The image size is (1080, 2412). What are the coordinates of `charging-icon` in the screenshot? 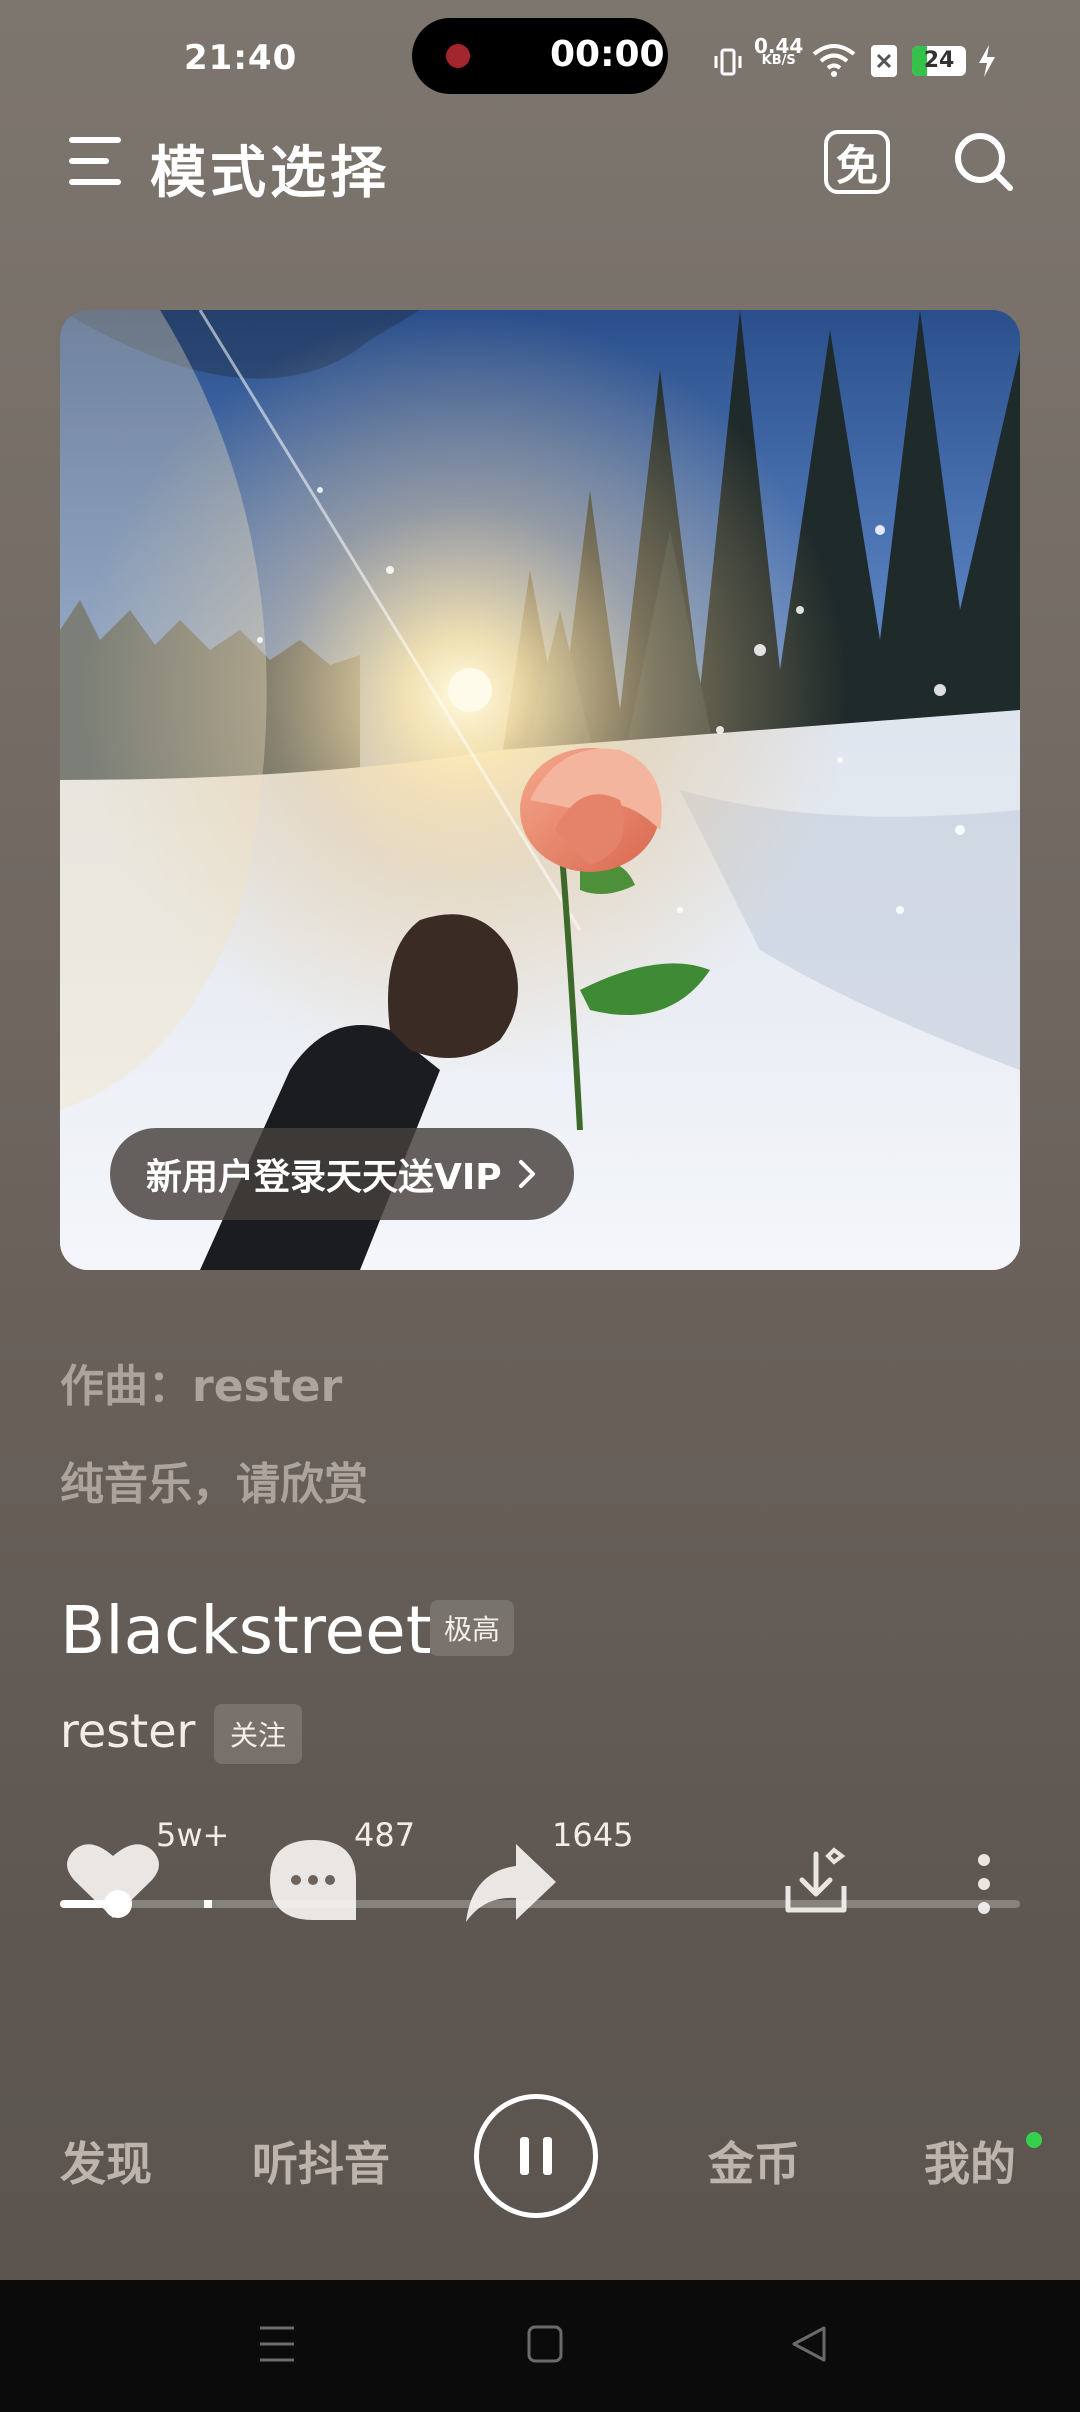 It's located at (987, 61).